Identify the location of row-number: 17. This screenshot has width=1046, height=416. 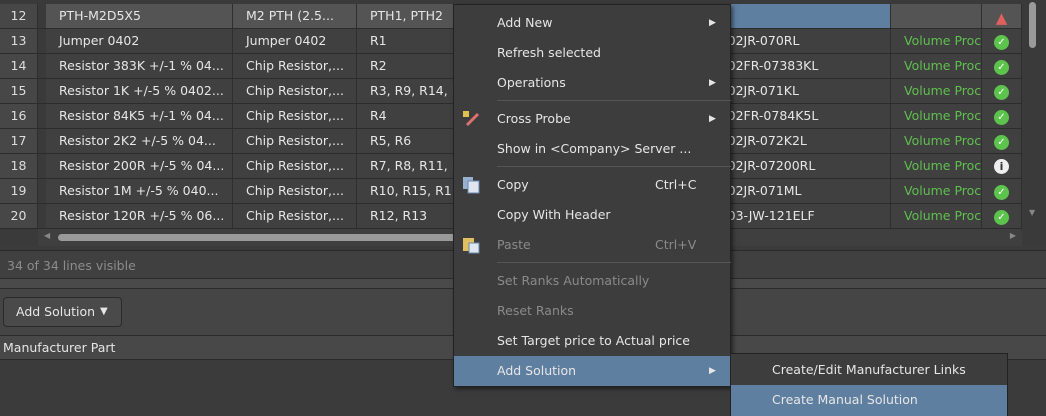
(19, 141).